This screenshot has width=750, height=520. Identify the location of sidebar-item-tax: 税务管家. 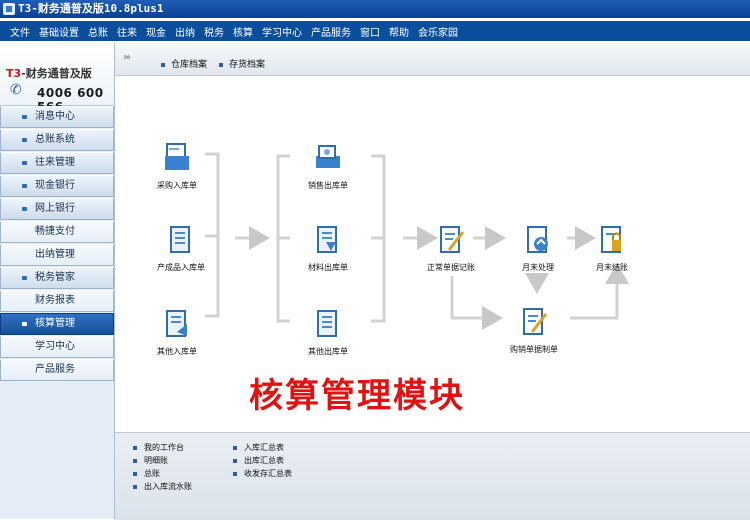
(57, 278).